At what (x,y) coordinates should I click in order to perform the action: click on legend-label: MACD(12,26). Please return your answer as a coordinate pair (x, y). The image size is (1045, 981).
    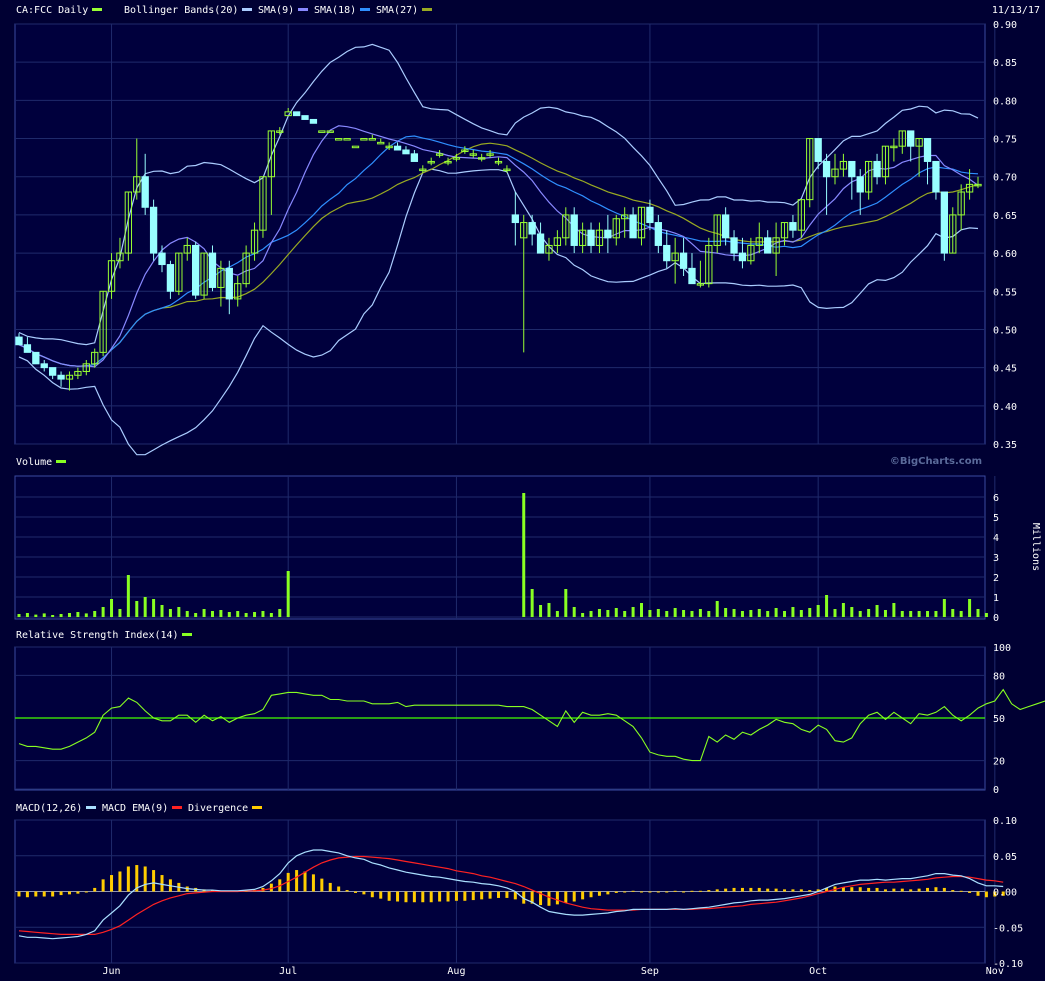
    Looking at the image, I should click on (49, 808).